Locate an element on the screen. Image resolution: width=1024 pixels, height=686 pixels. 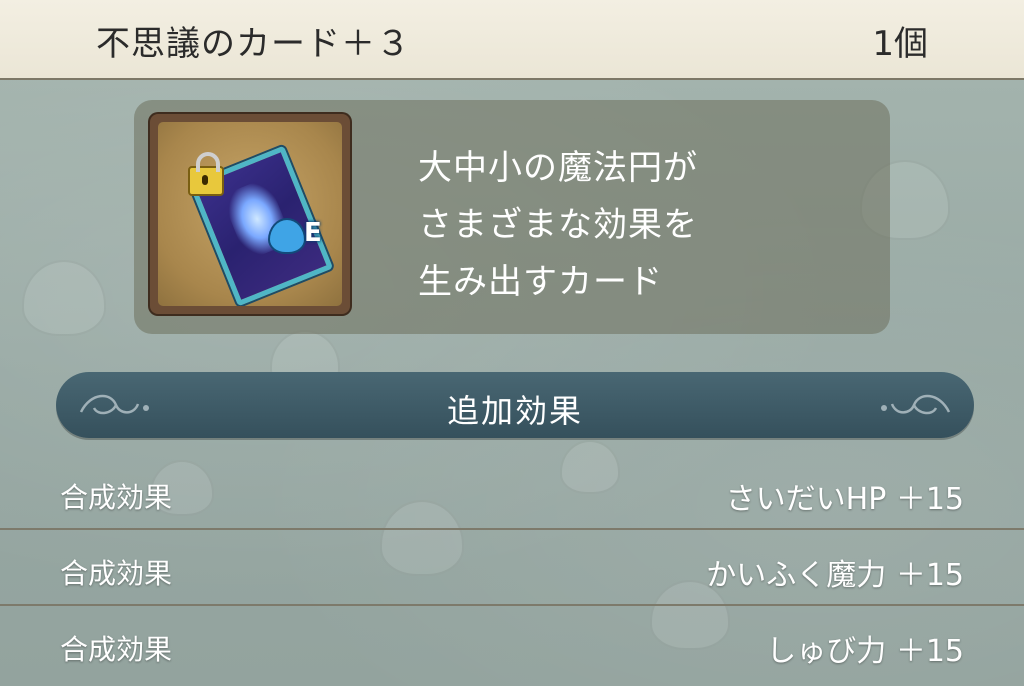
item-description: 大中小の魔法円が さまざまな効果を 生み出すカード is located at coordinates (558, 225).